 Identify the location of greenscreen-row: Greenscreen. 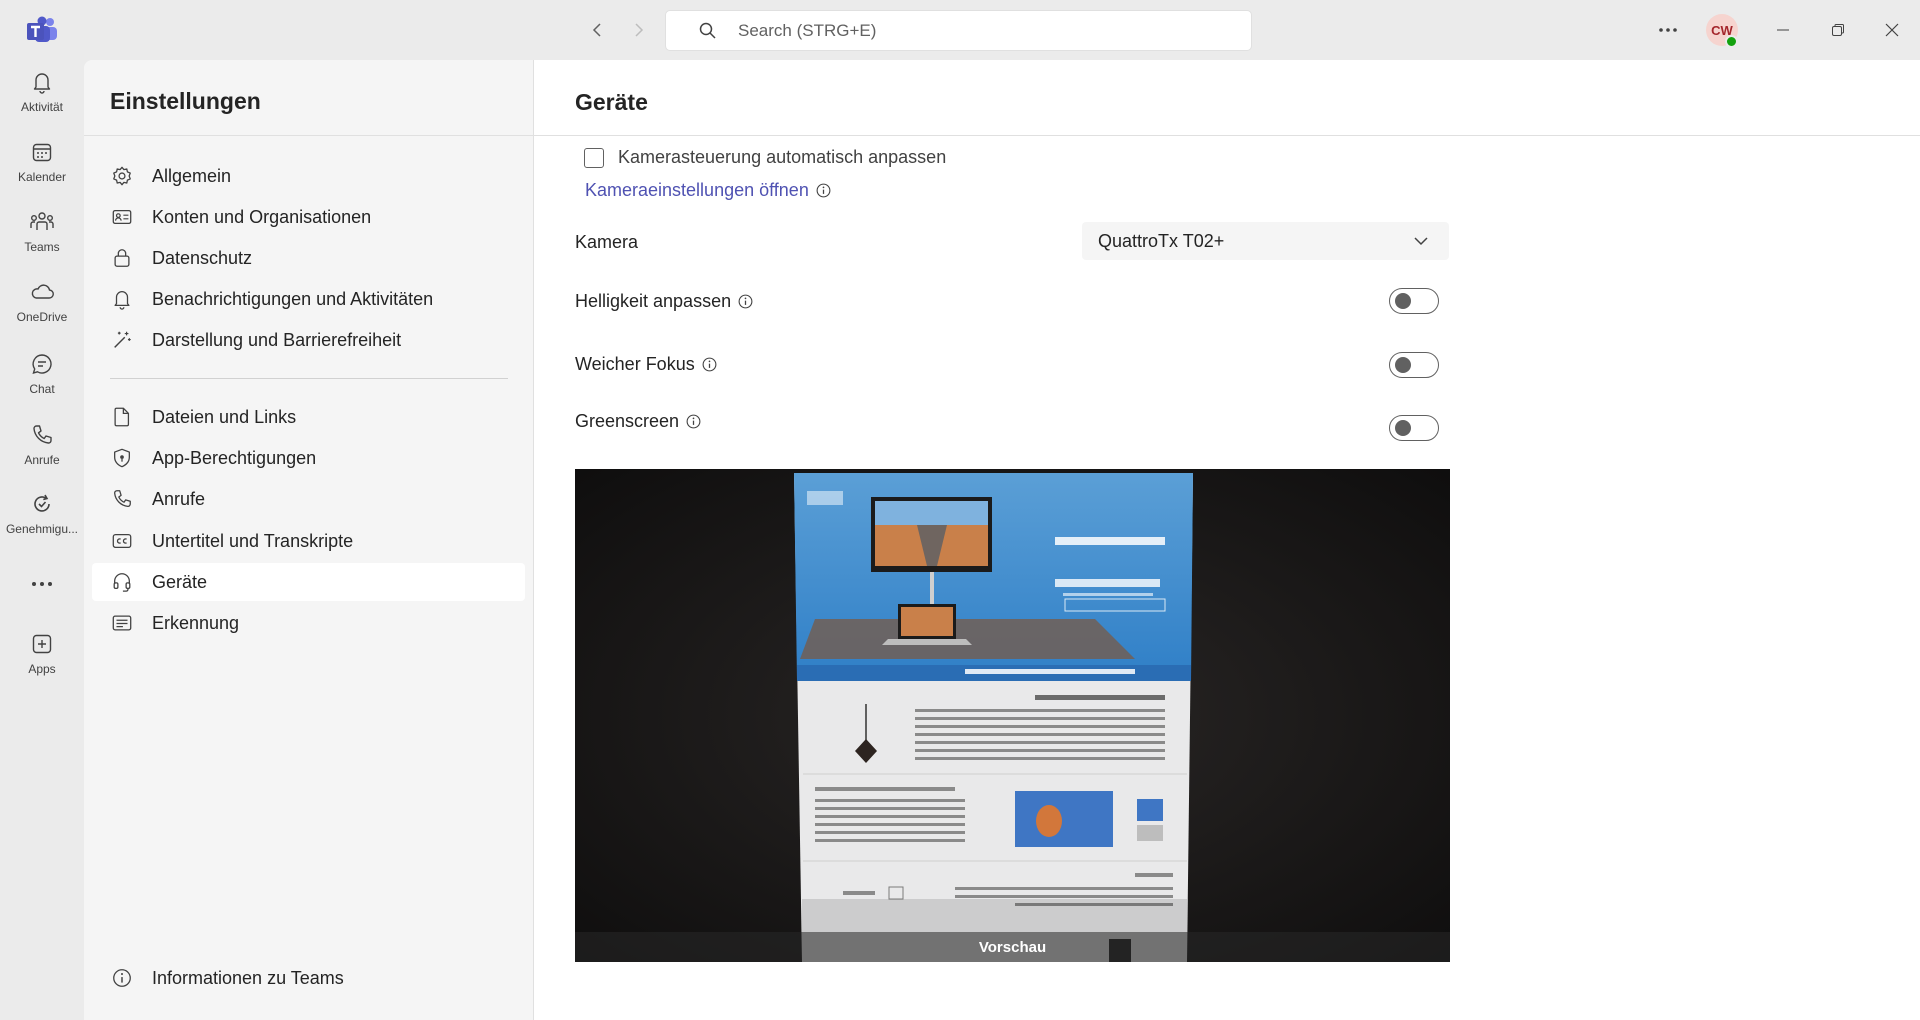
(1015, 421).